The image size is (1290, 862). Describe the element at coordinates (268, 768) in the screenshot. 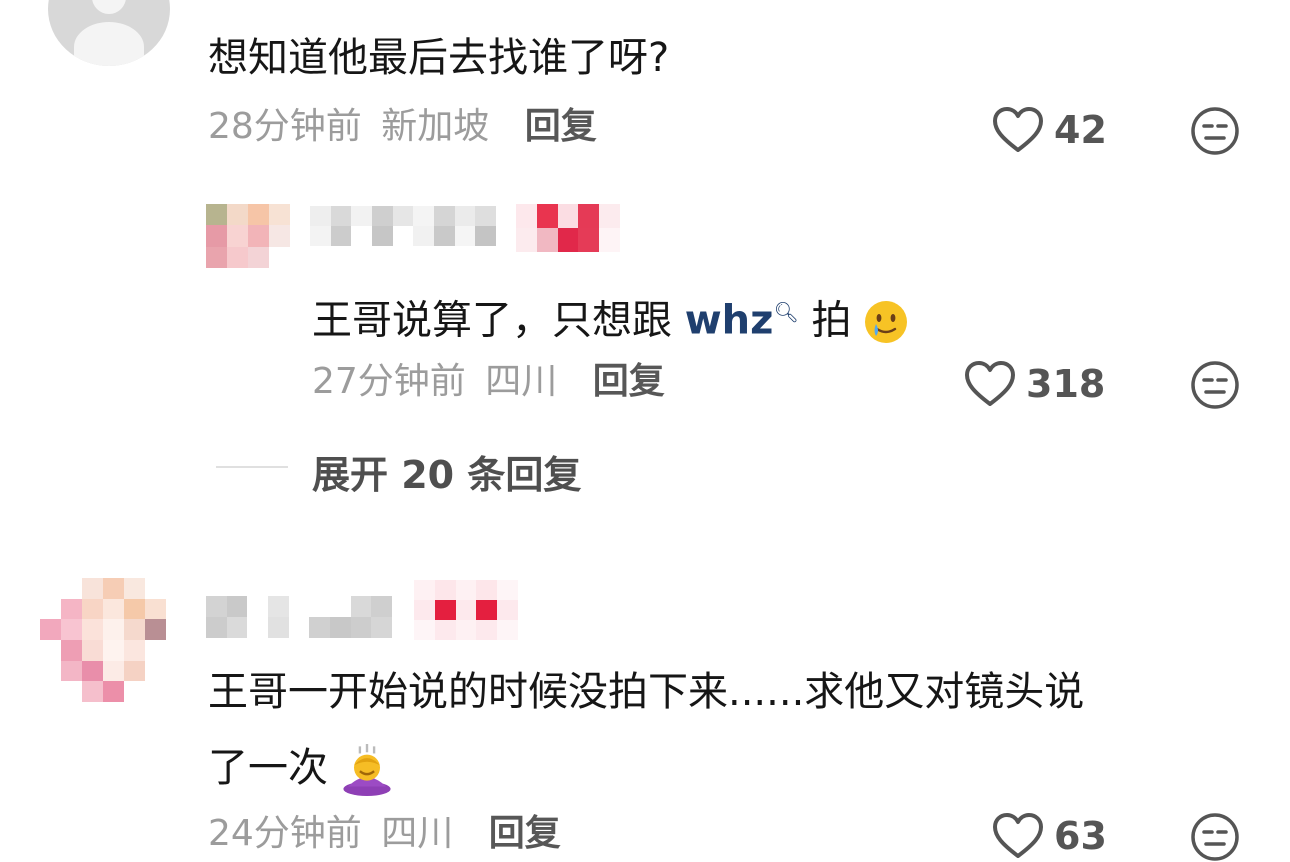

I see `comment-text-part: 了一次` at that location.